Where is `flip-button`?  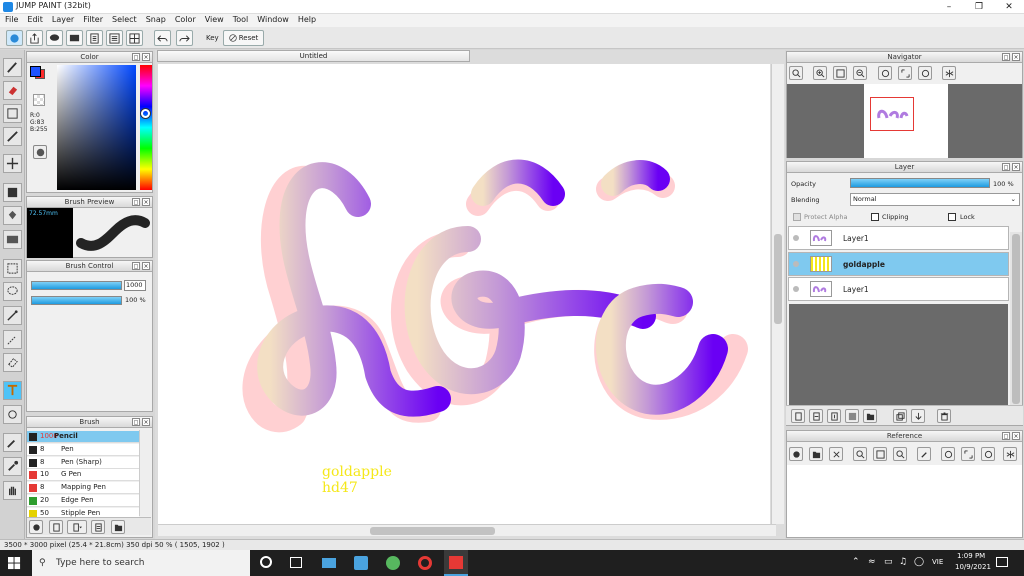 flip-button is located at coordinates (949, 73).